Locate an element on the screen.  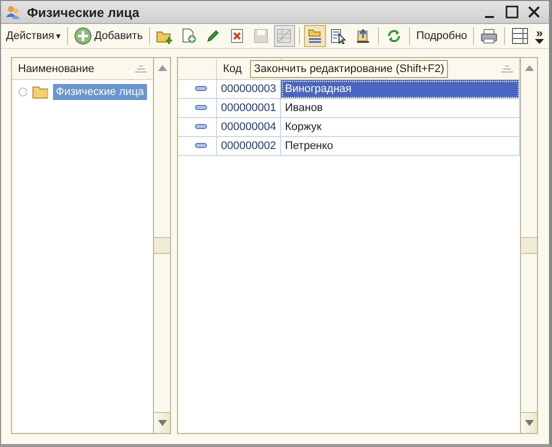
table-cell: 000000001 is located at coordinates (249, 108).